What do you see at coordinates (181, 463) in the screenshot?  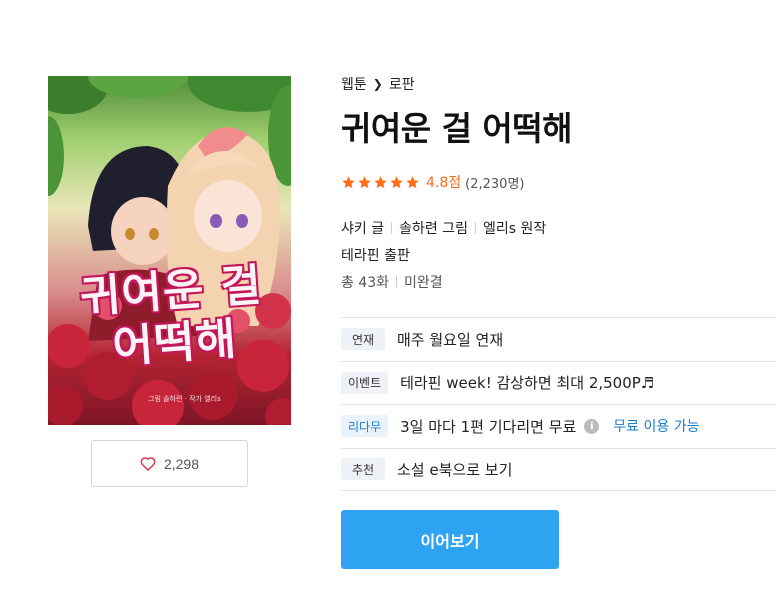 I see `like-count: 2,298` at bounding box center [181, 463].